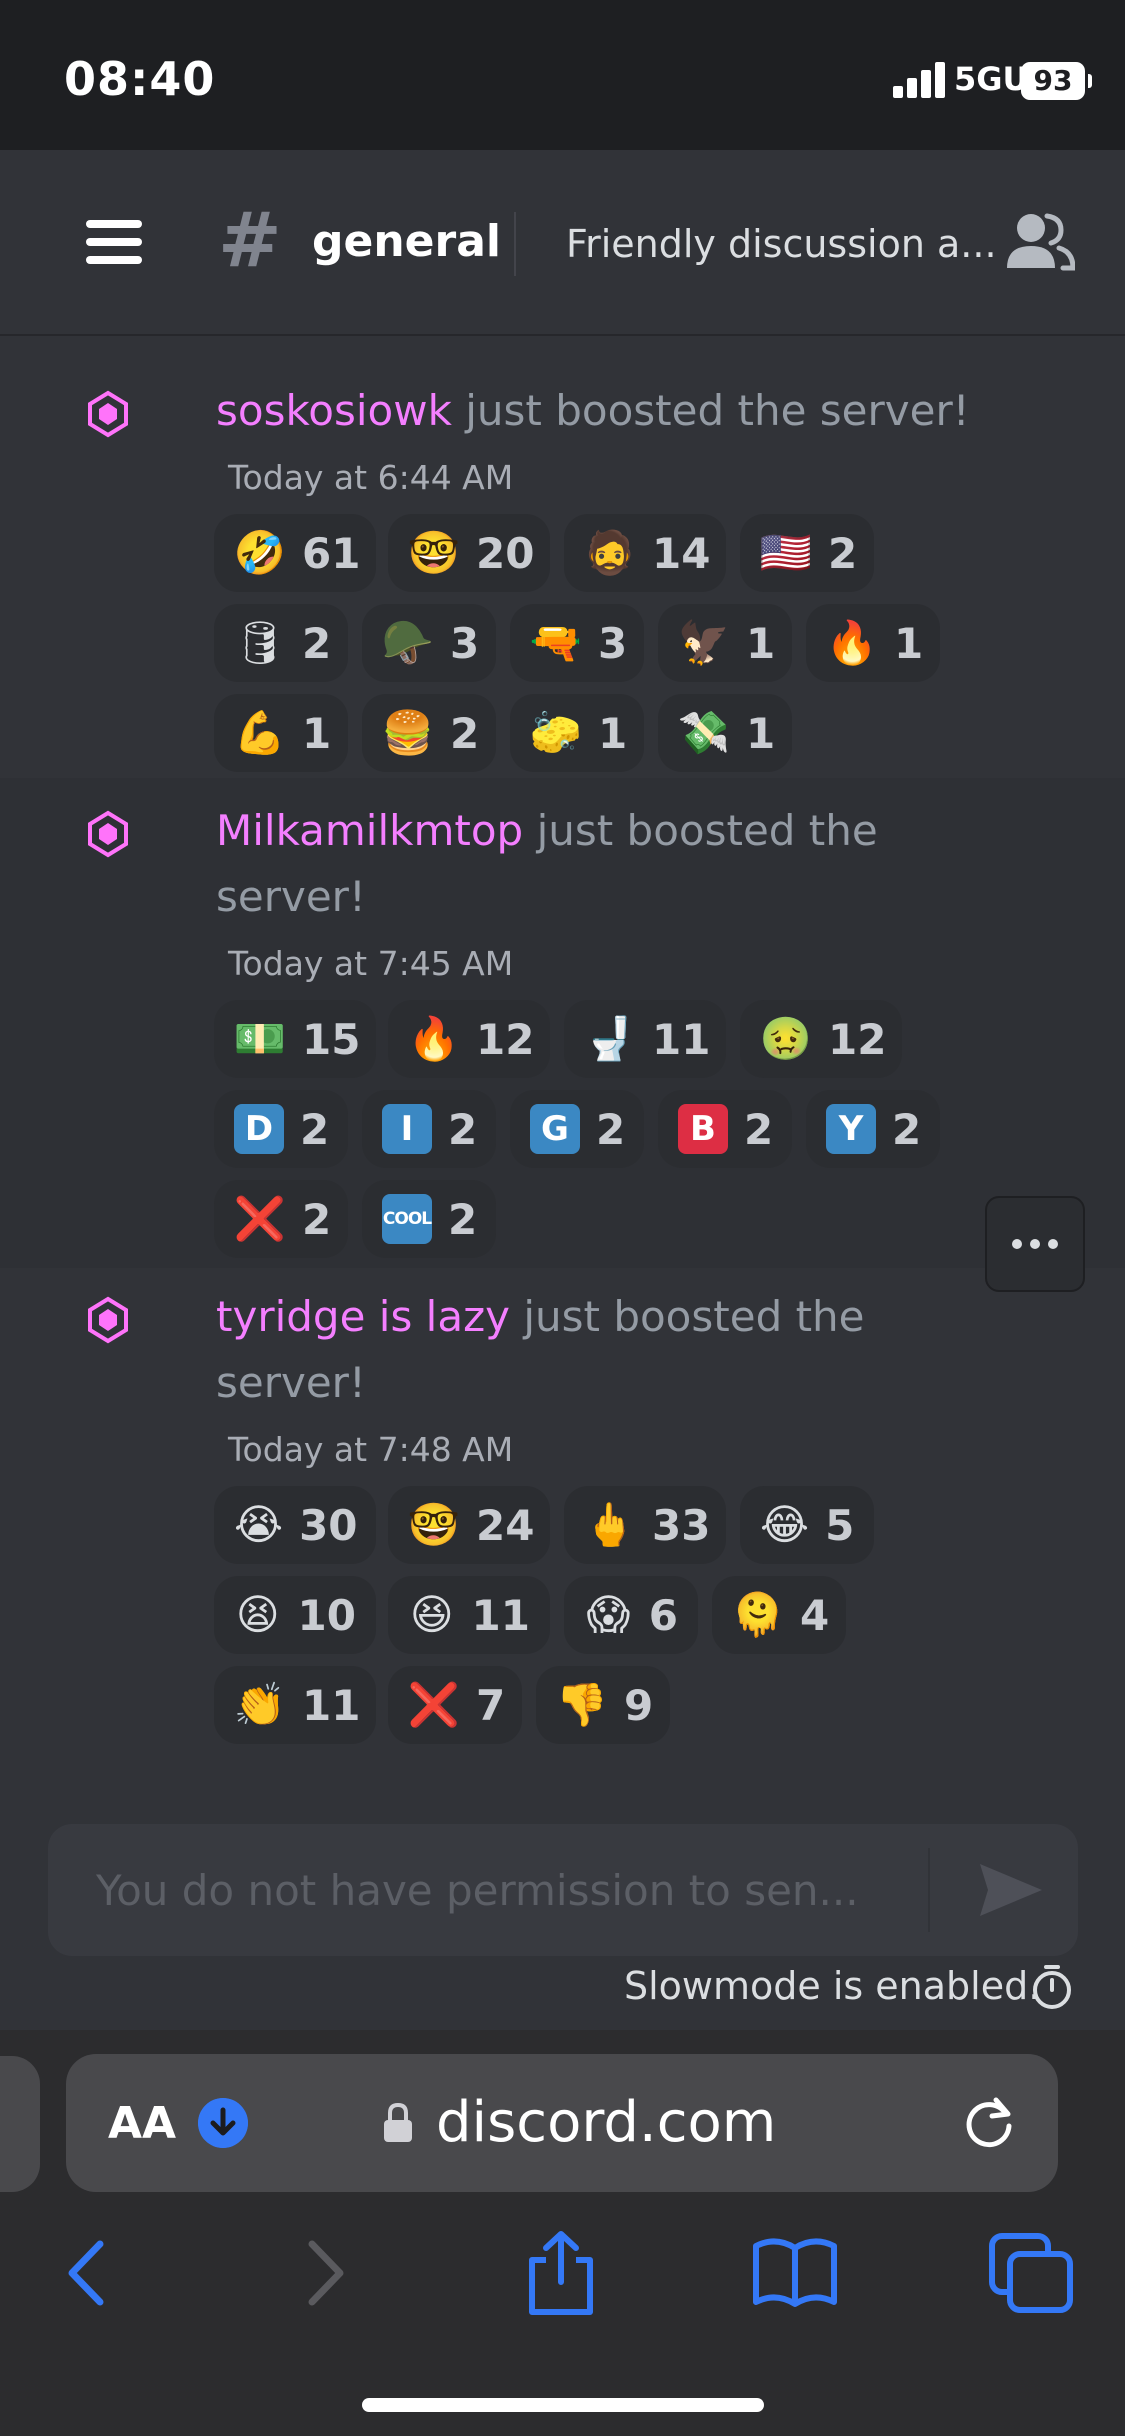  Describe the element at coordinates (821, 1039) in the screenshot. I see `reaction: 🤢 12` at that location.